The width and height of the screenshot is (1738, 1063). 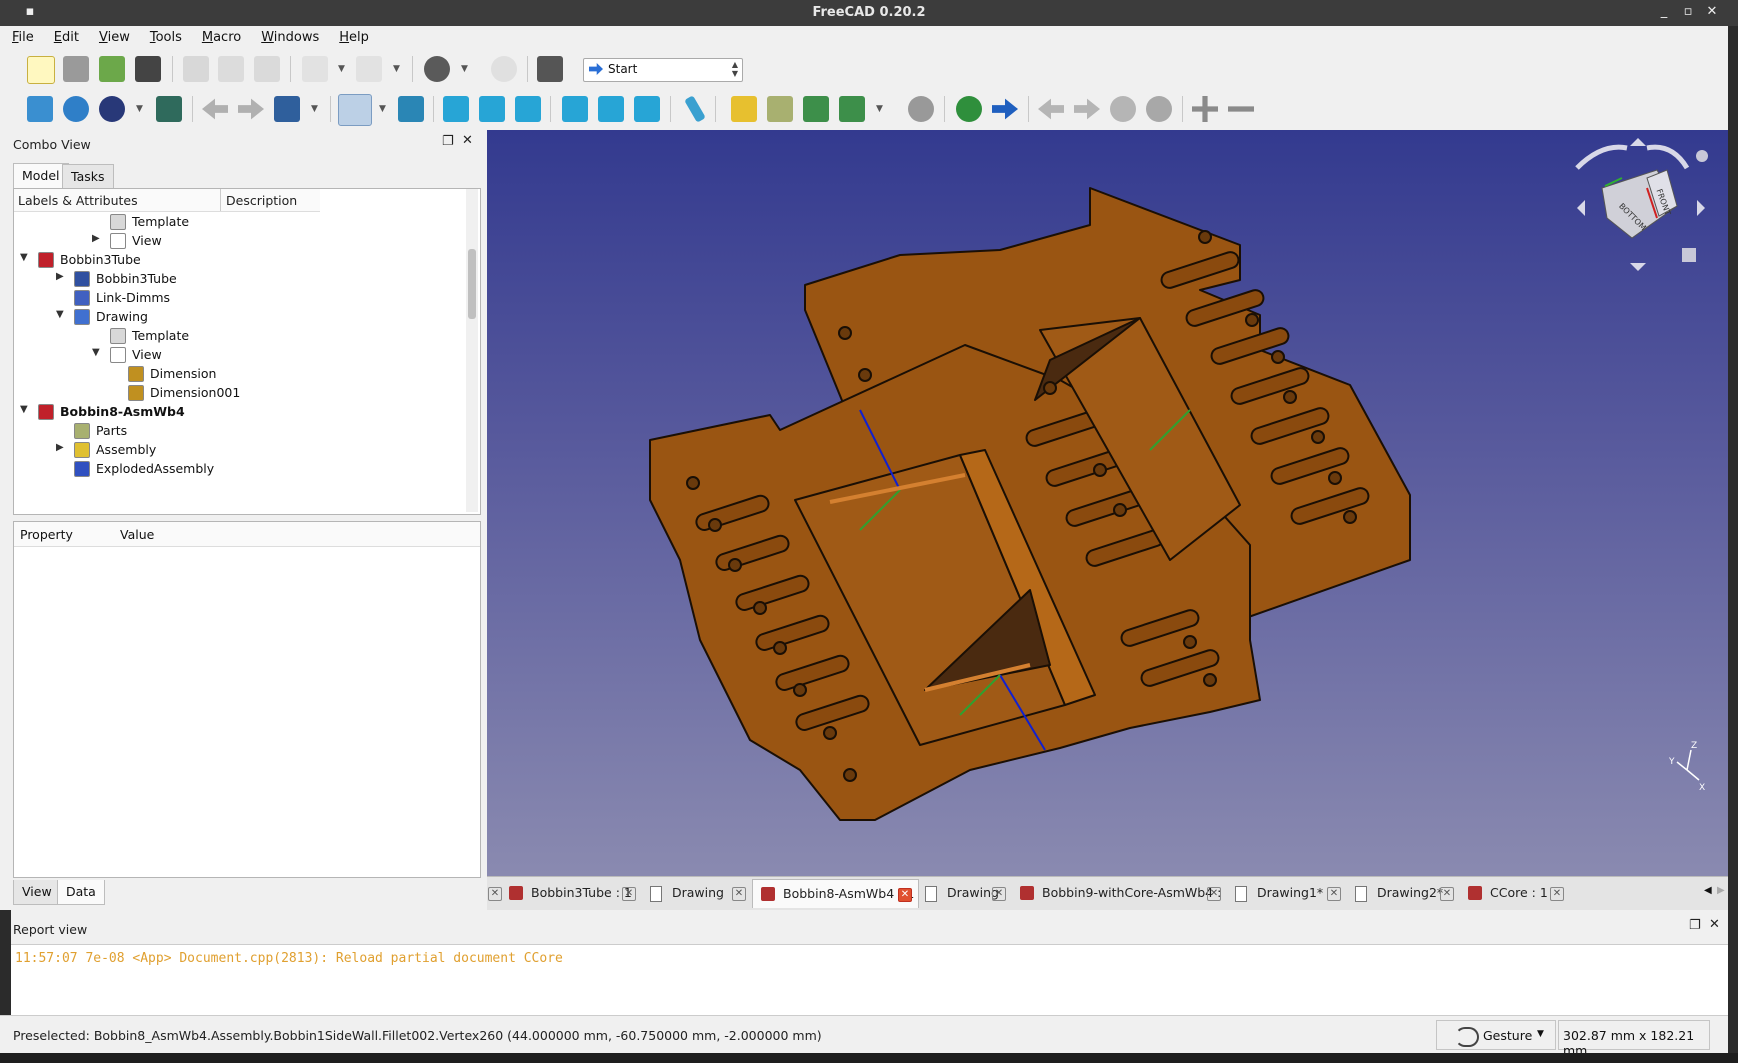 What do you see at coordinates (465, 69) in the screenshot?
I see `recompute-dropdown-icon: ▼` at bounding box center [465, 69].